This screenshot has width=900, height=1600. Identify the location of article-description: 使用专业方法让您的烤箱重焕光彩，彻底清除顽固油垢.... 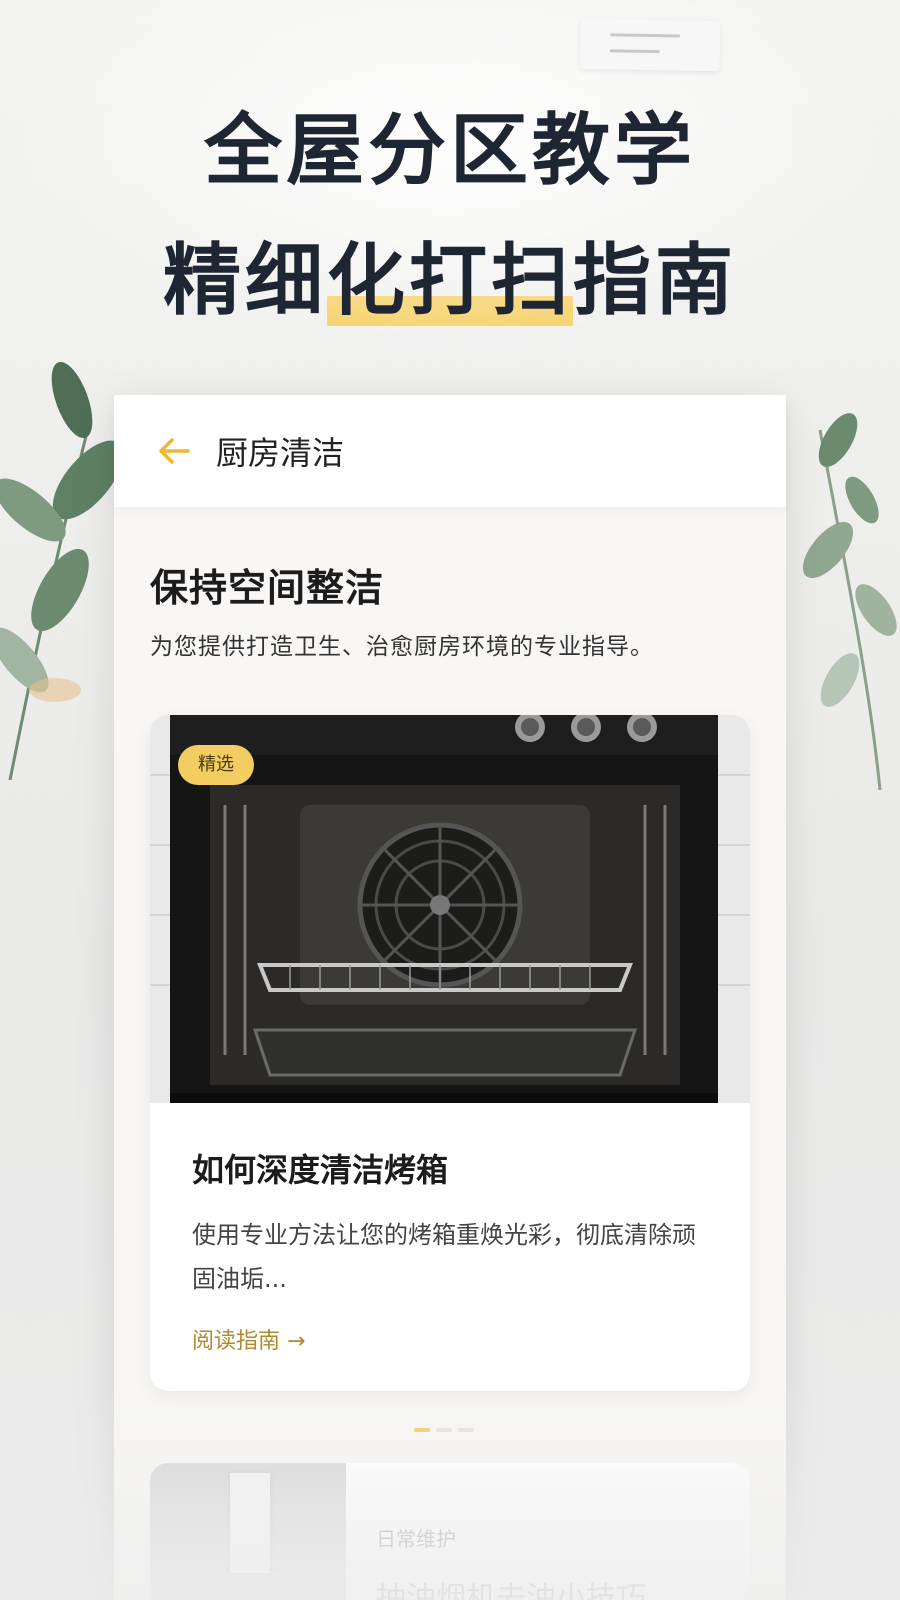
(444, 1257).